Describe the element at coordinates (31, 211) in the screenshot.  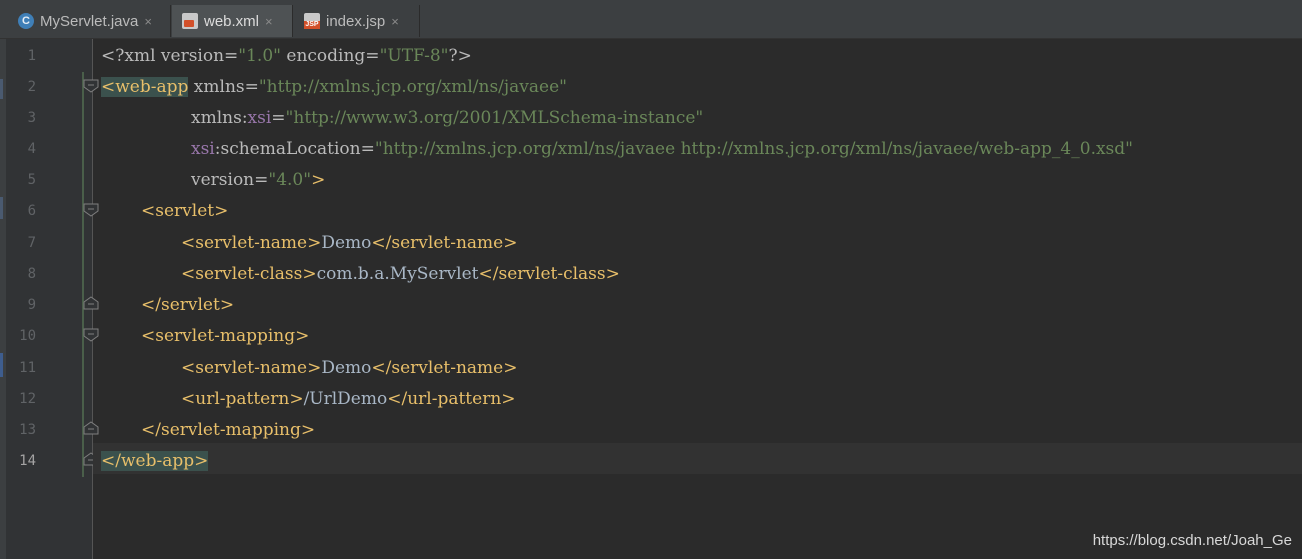
I see `line-number: 6` at that location.